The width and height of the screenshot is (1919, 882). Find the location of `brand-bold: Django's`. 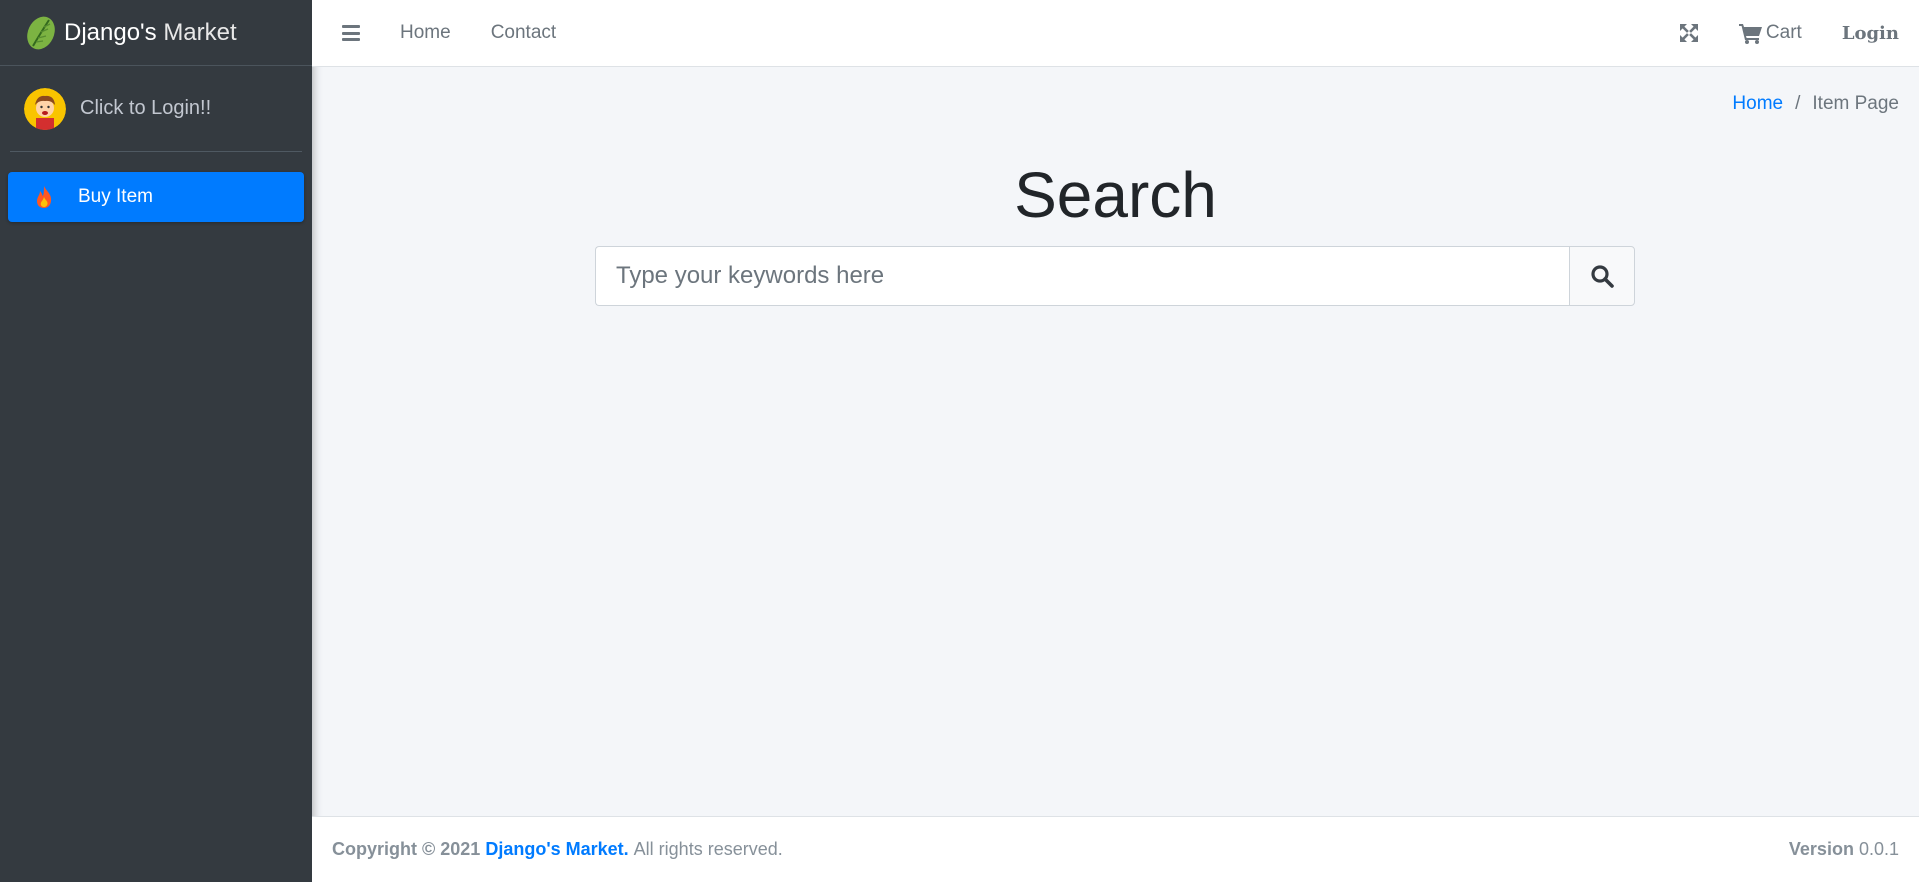

brand-bold: Django's is located at coordinates (110, 32).